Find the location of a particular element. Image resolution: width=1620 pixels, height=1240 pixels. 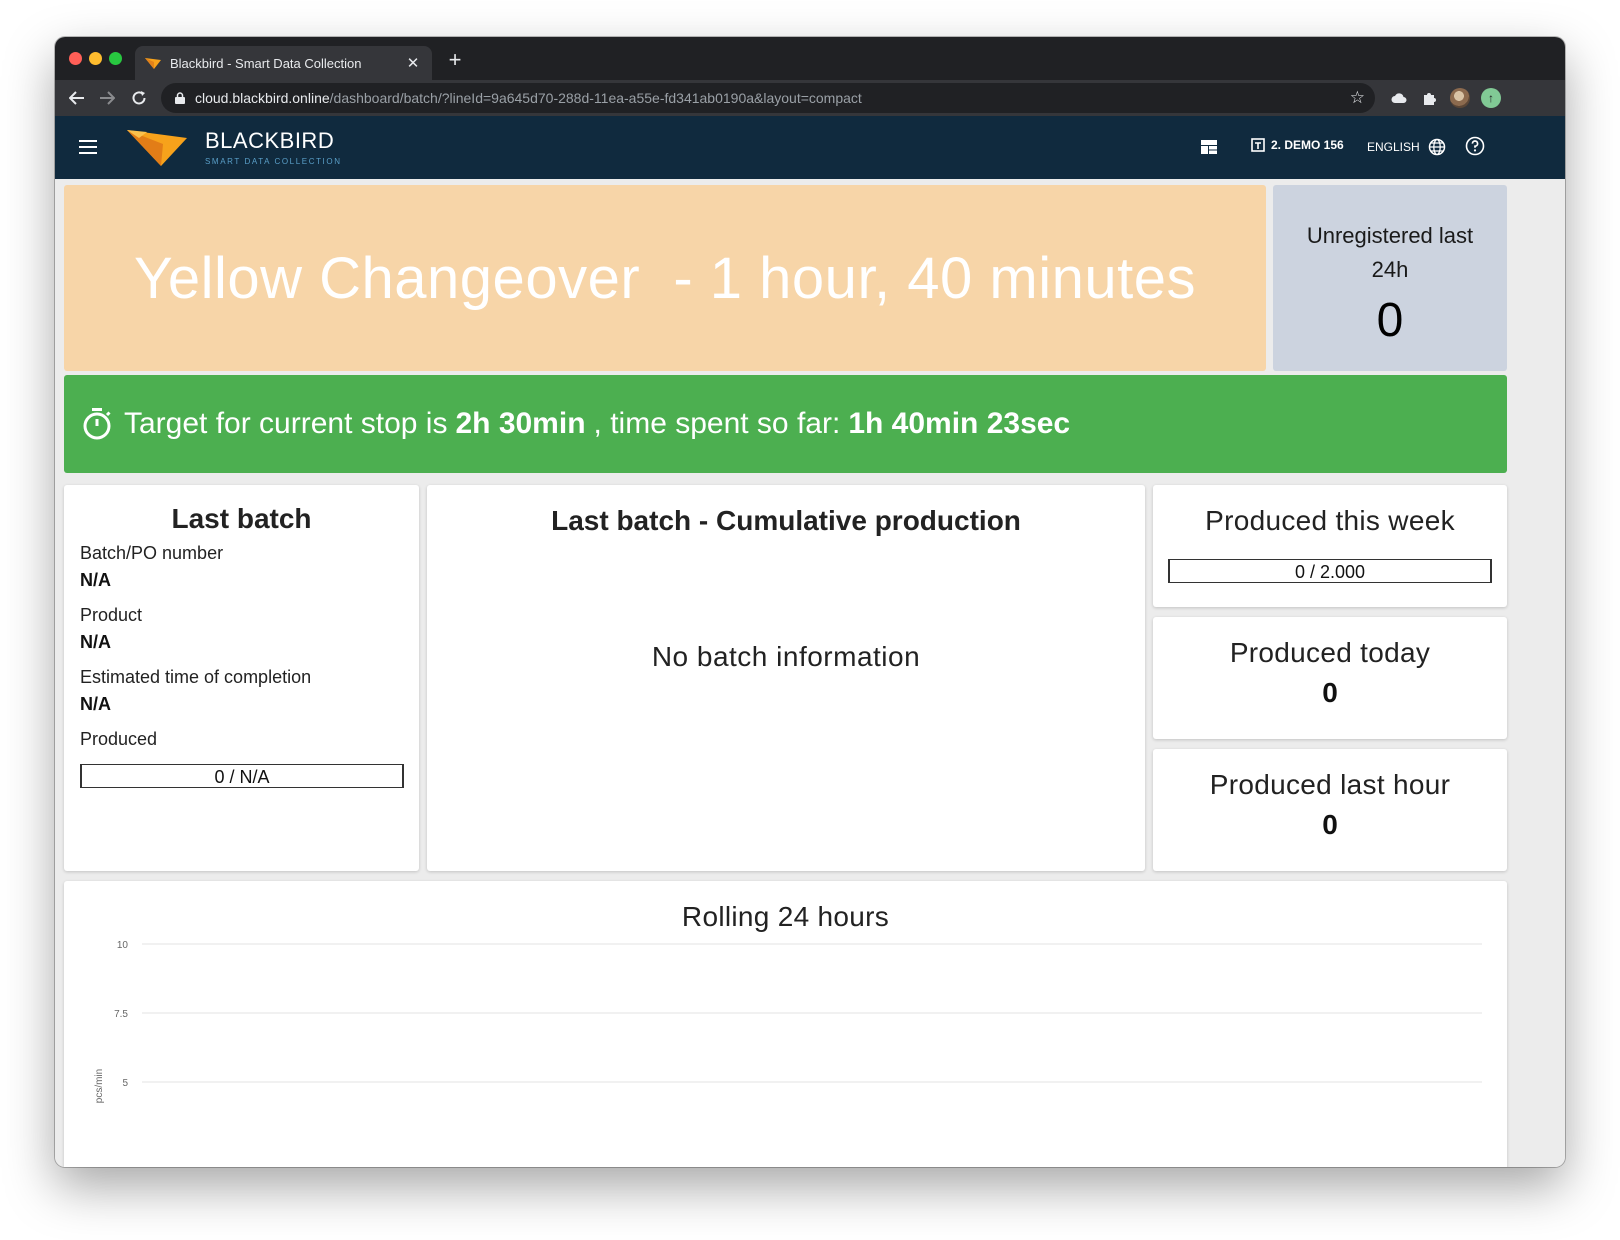

produced-label: Produced is located at coordinates (119, 739).